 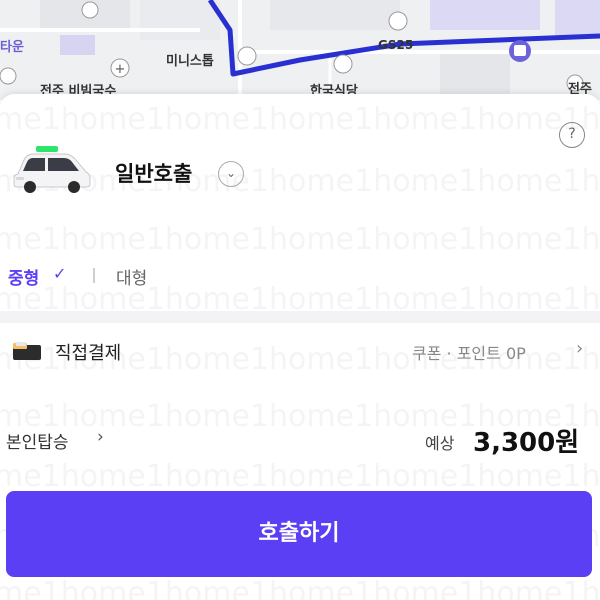 I want to click on self-boarding-option: 본인탑승, so click(x=37, y=440).